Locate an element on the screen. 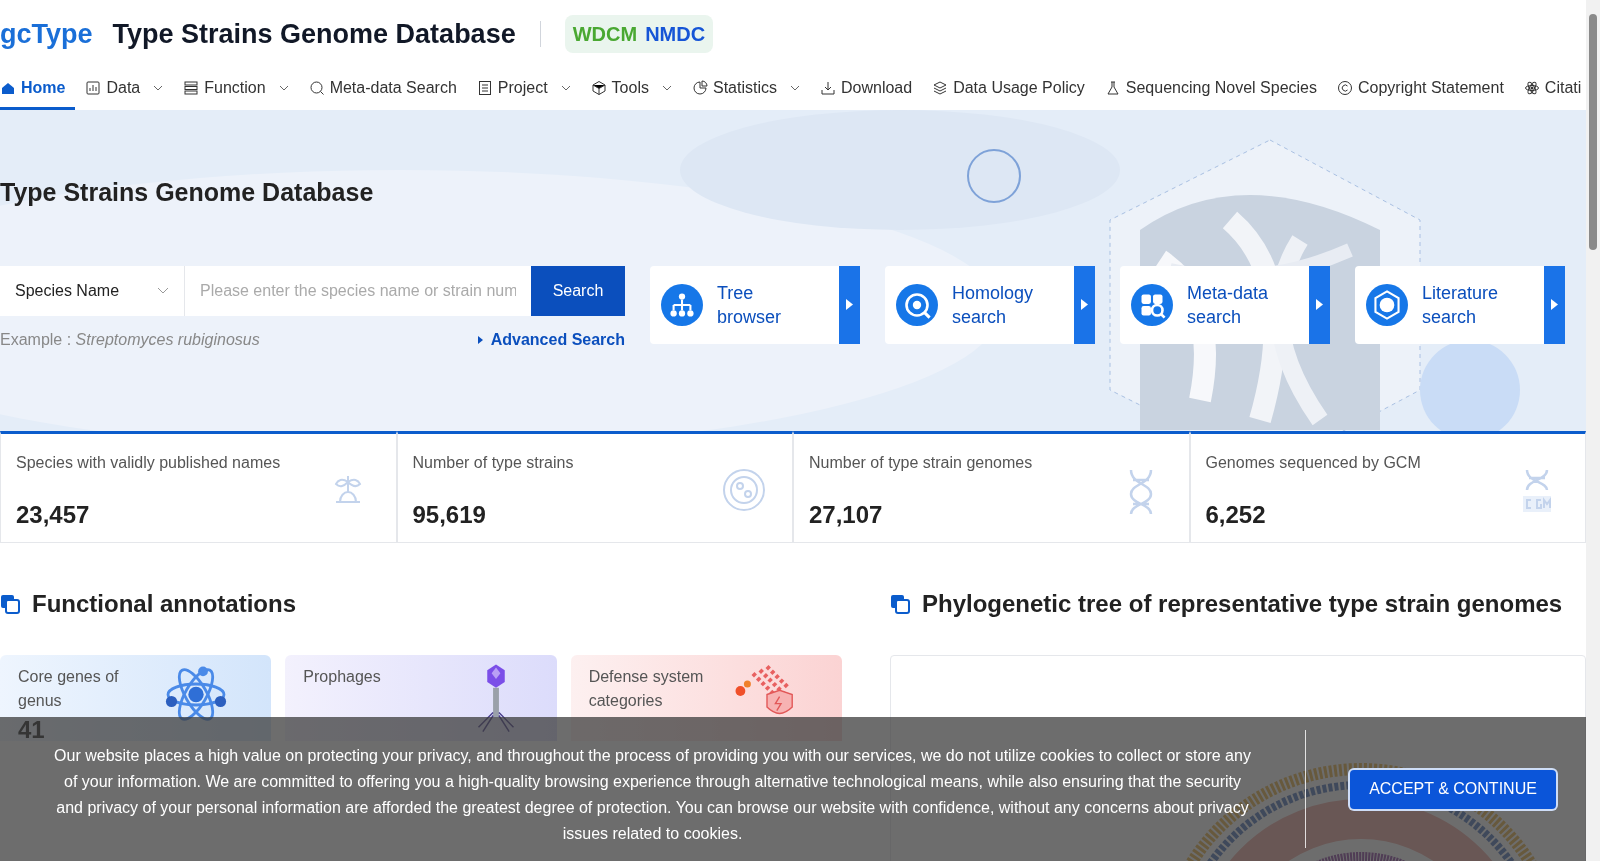  logo: gcType is located at coordinates (46, 34).